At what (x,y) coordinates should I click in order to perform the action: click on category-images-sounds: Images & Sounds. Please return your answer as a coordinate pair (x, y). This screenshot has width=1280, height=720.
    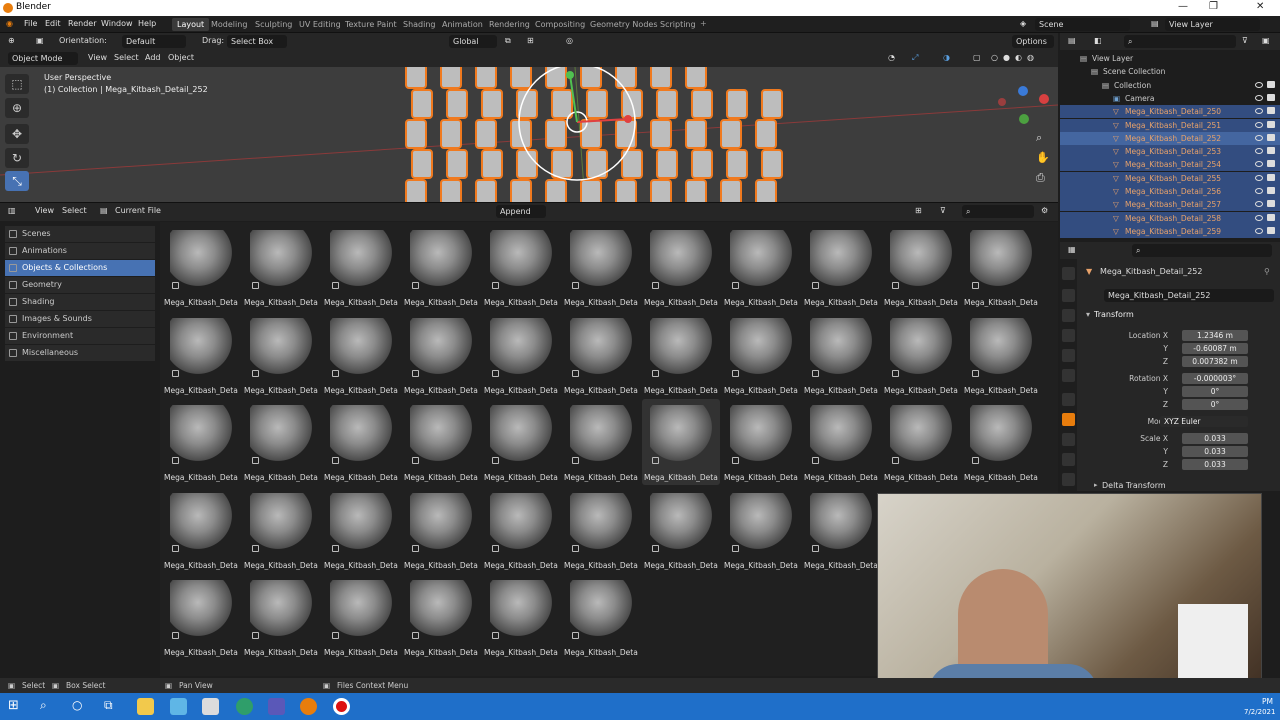
    Looking at the image, I should click on (80, 319).